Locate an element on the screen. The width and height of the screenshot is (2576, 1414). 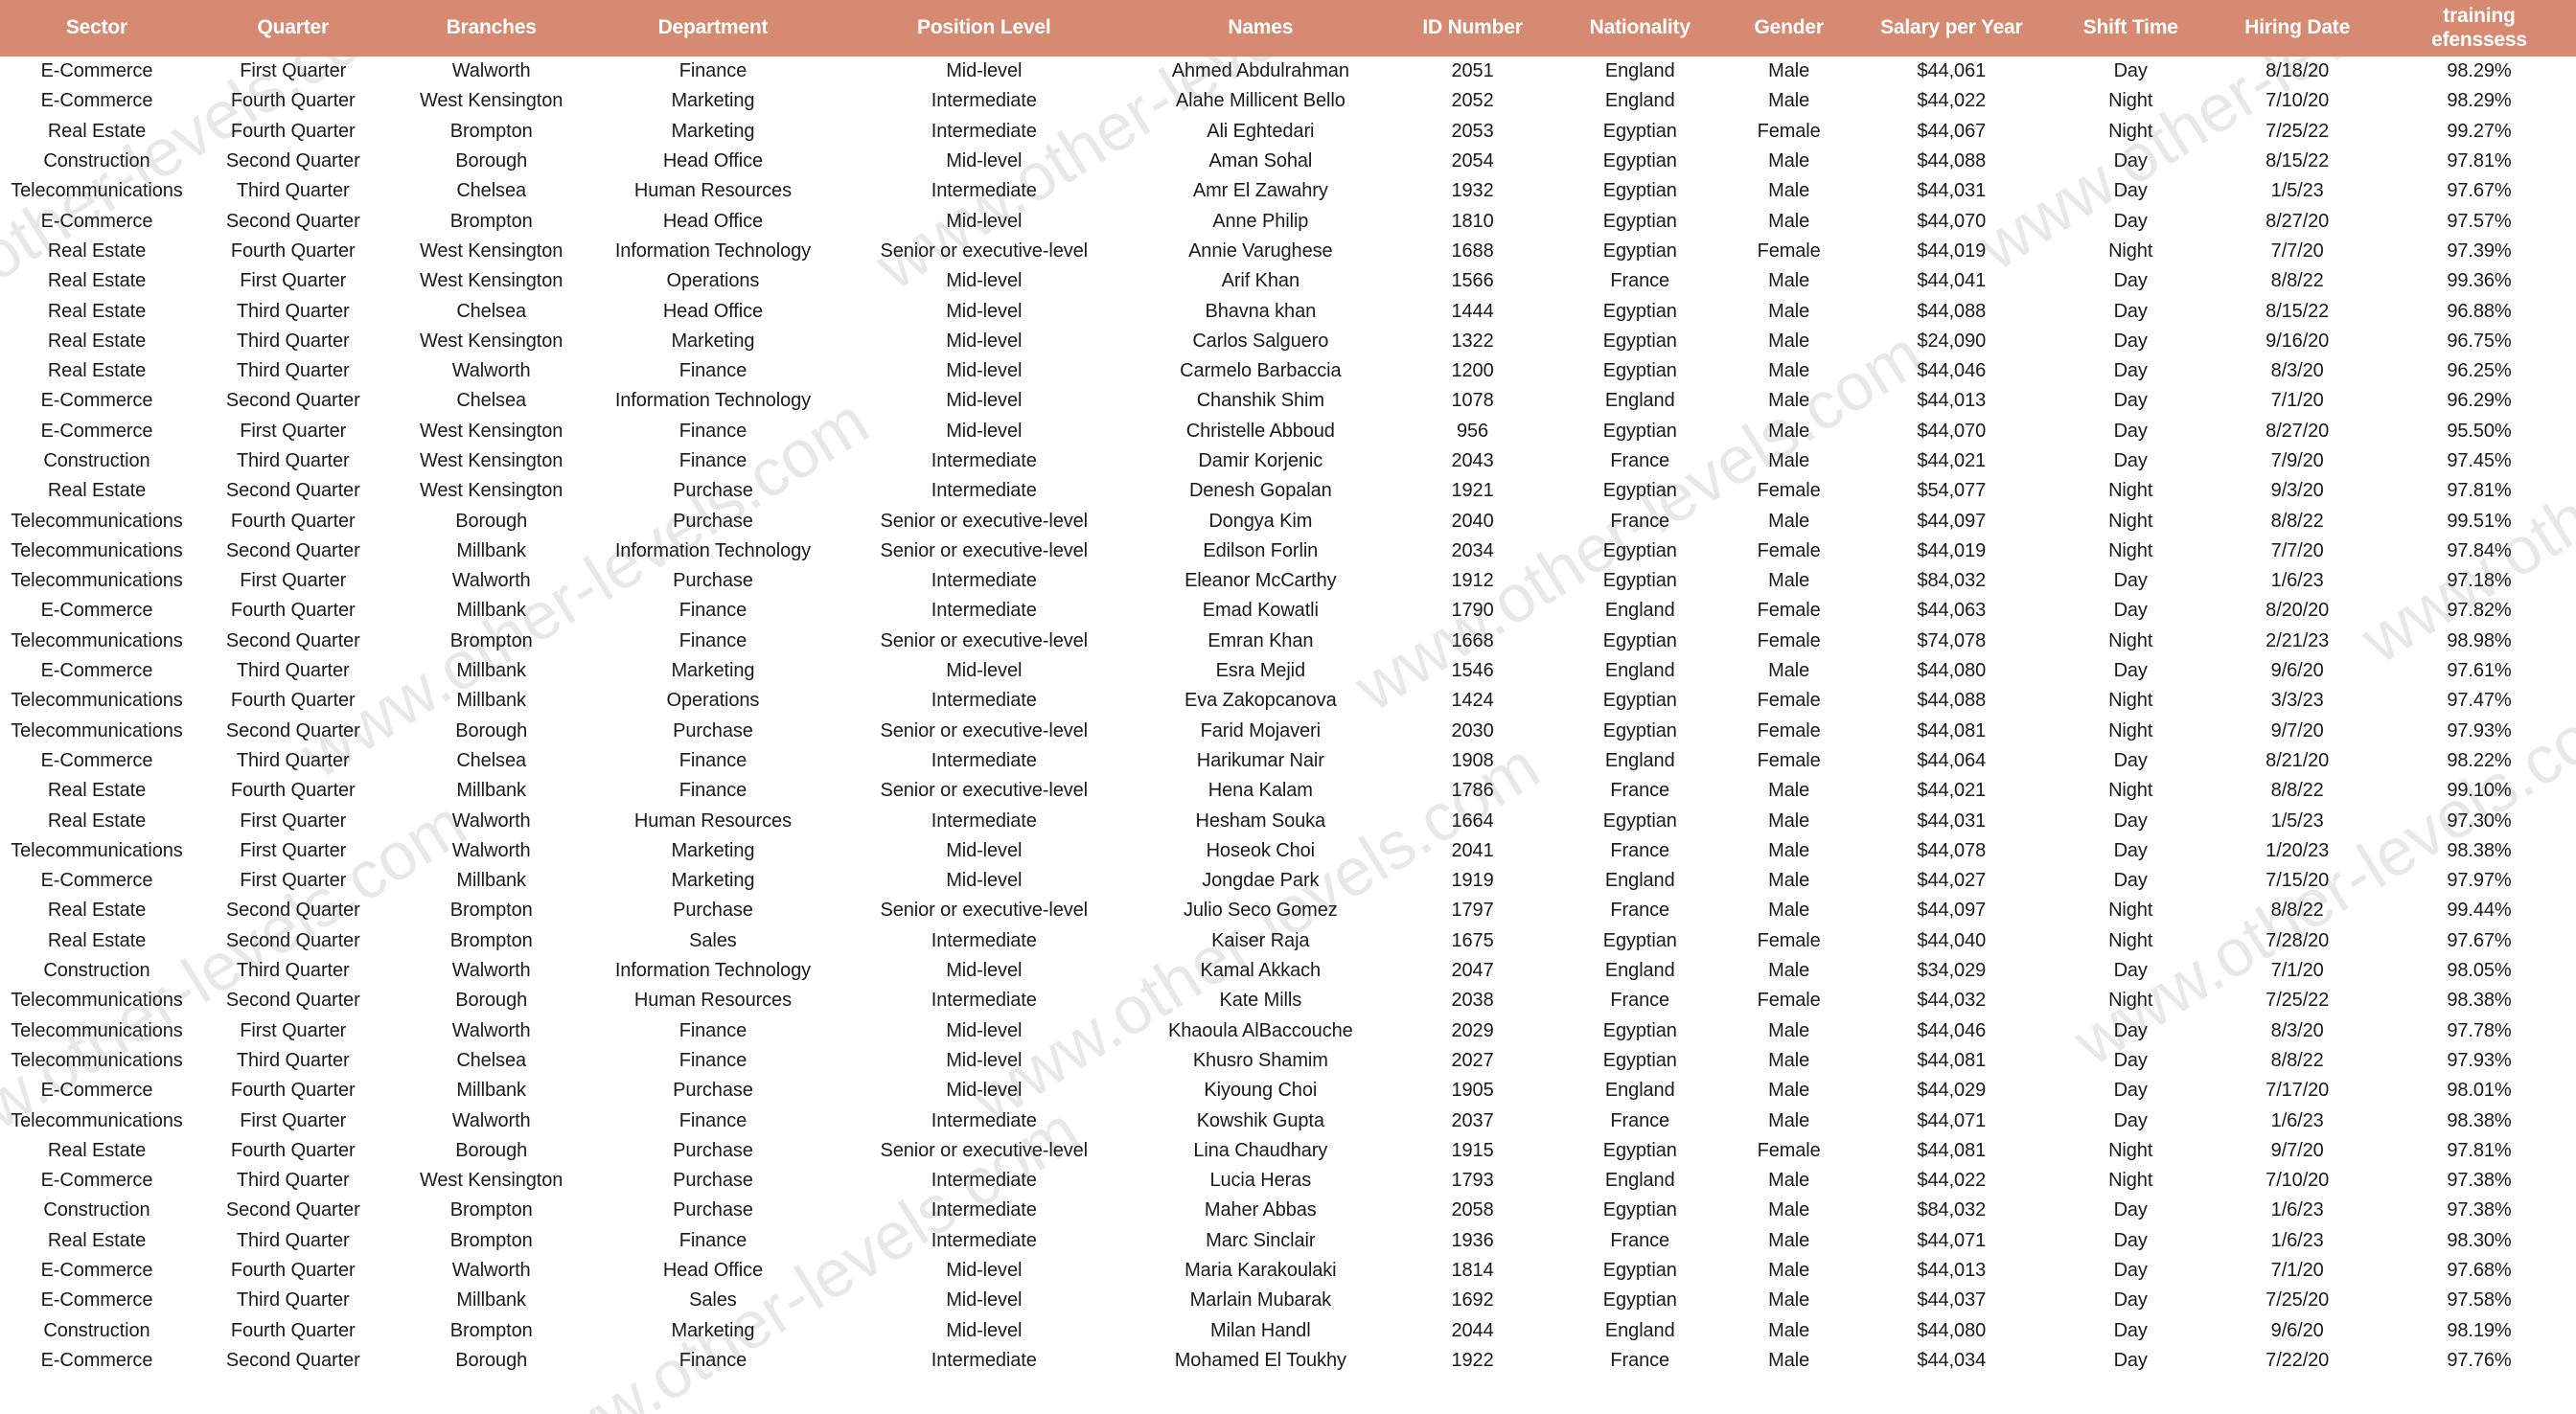
cell-id-number: 1322 is located at coordinates (1472, 342).